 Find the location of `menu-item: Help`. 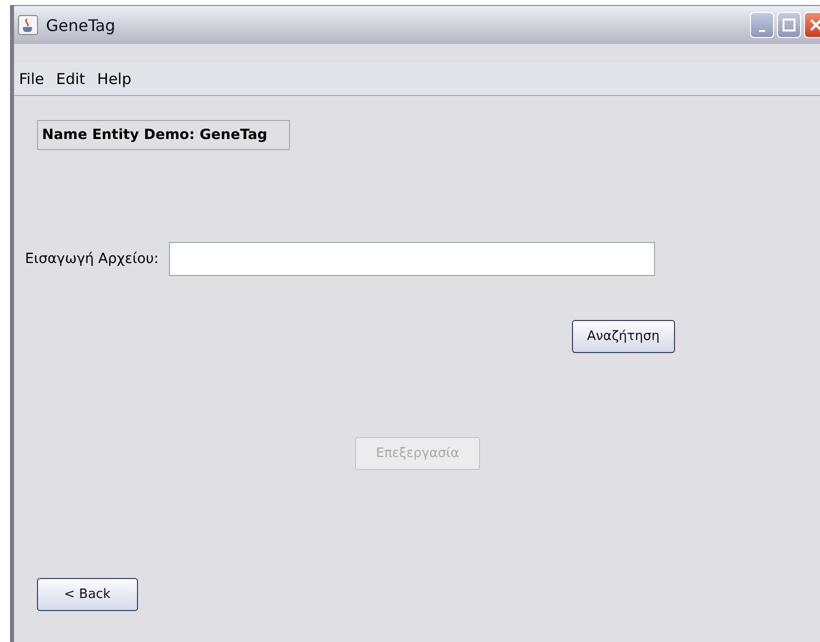

menu-item: Help is located at coordinates (114, 79).